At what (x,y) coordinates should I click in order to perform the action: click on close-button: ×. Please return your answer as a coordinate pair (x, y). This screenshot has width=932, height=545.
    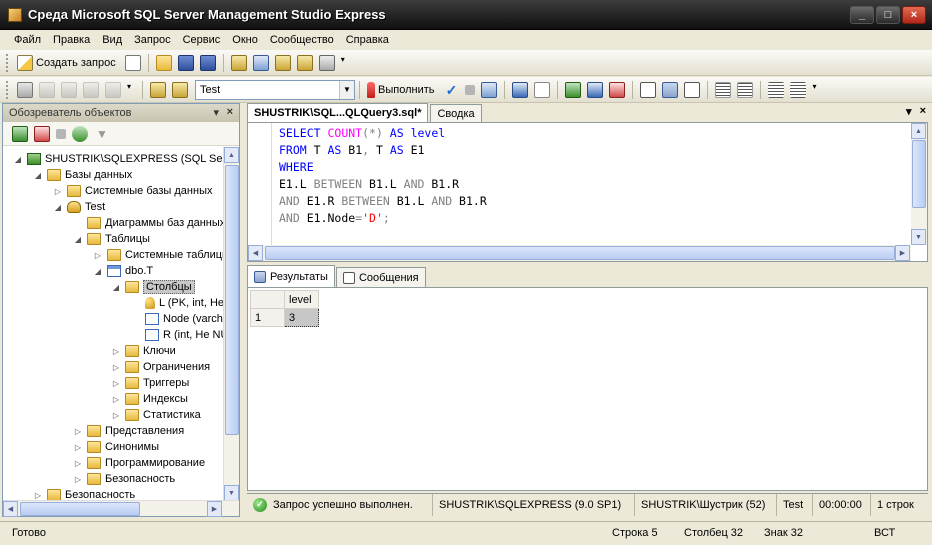
    Looking at the image, I should click on (914, 15).